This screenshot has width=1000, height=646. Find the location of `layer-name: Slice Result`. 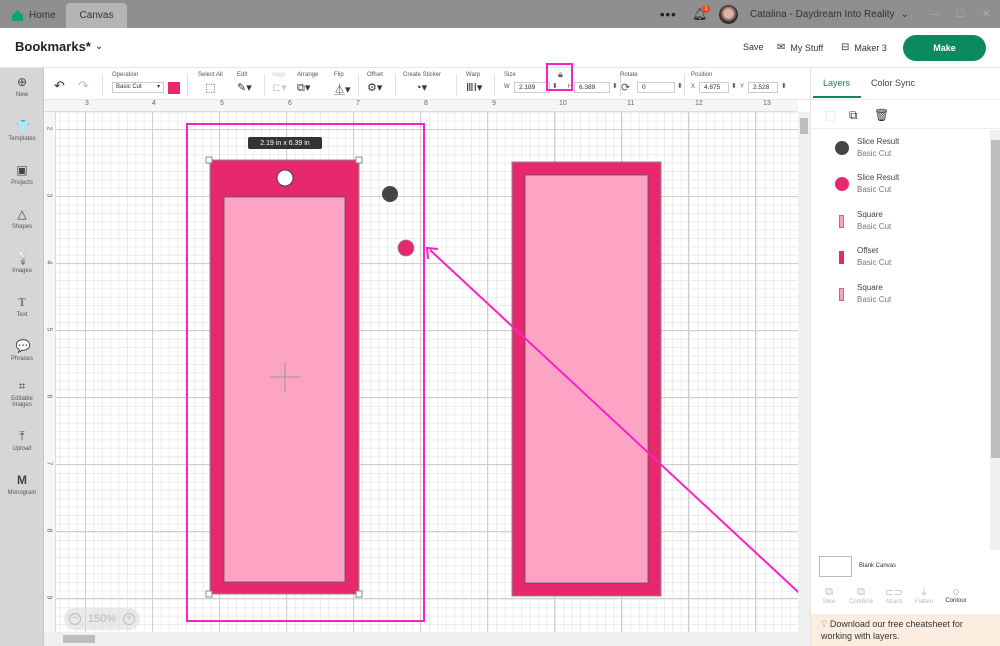

layer-name: Slice Result is located at coordinates (878, 141).